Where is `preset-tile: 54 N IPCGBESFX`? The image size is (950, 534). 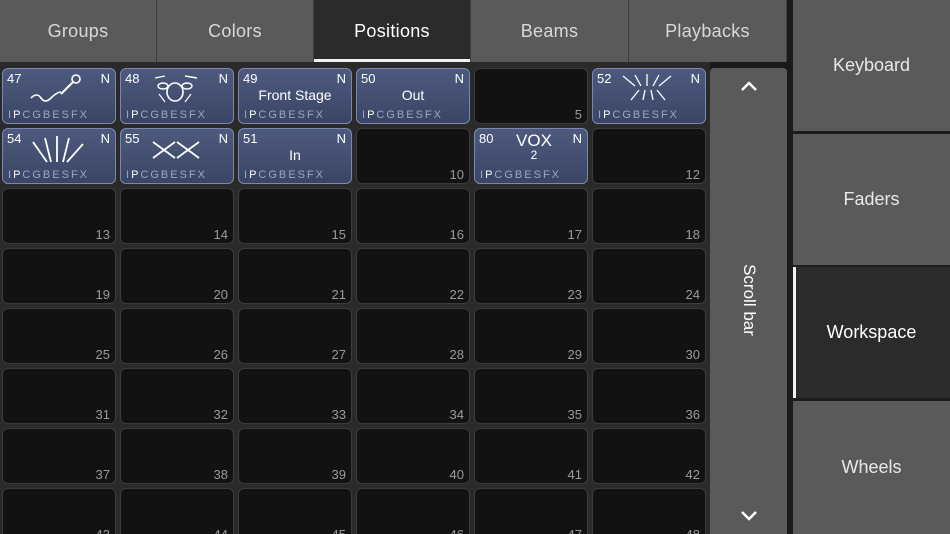 preset-tile: 54 N IPCGBESFX is located at coordinates (59, 156).